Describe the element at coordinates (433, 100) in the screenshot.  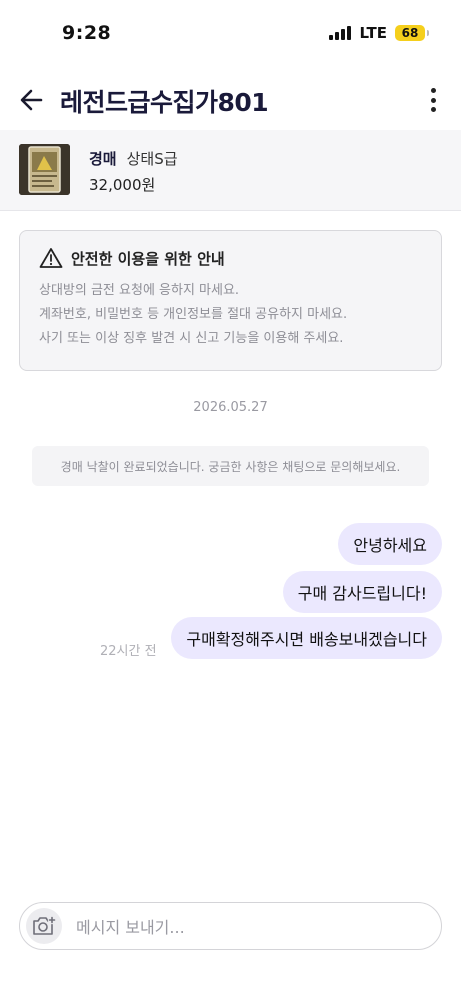
I see `more-options-button` at that location.